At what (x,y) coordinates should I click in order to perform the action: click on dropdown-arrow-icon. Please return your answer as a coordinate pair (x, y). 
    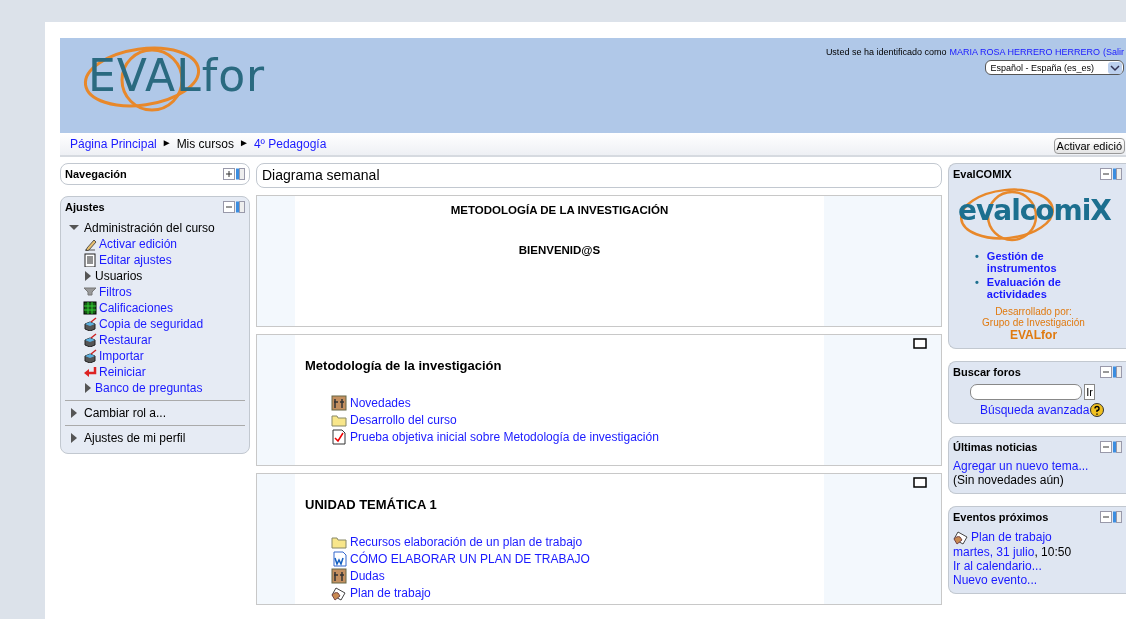
    Looking at the image, I should click on (1115, 67).